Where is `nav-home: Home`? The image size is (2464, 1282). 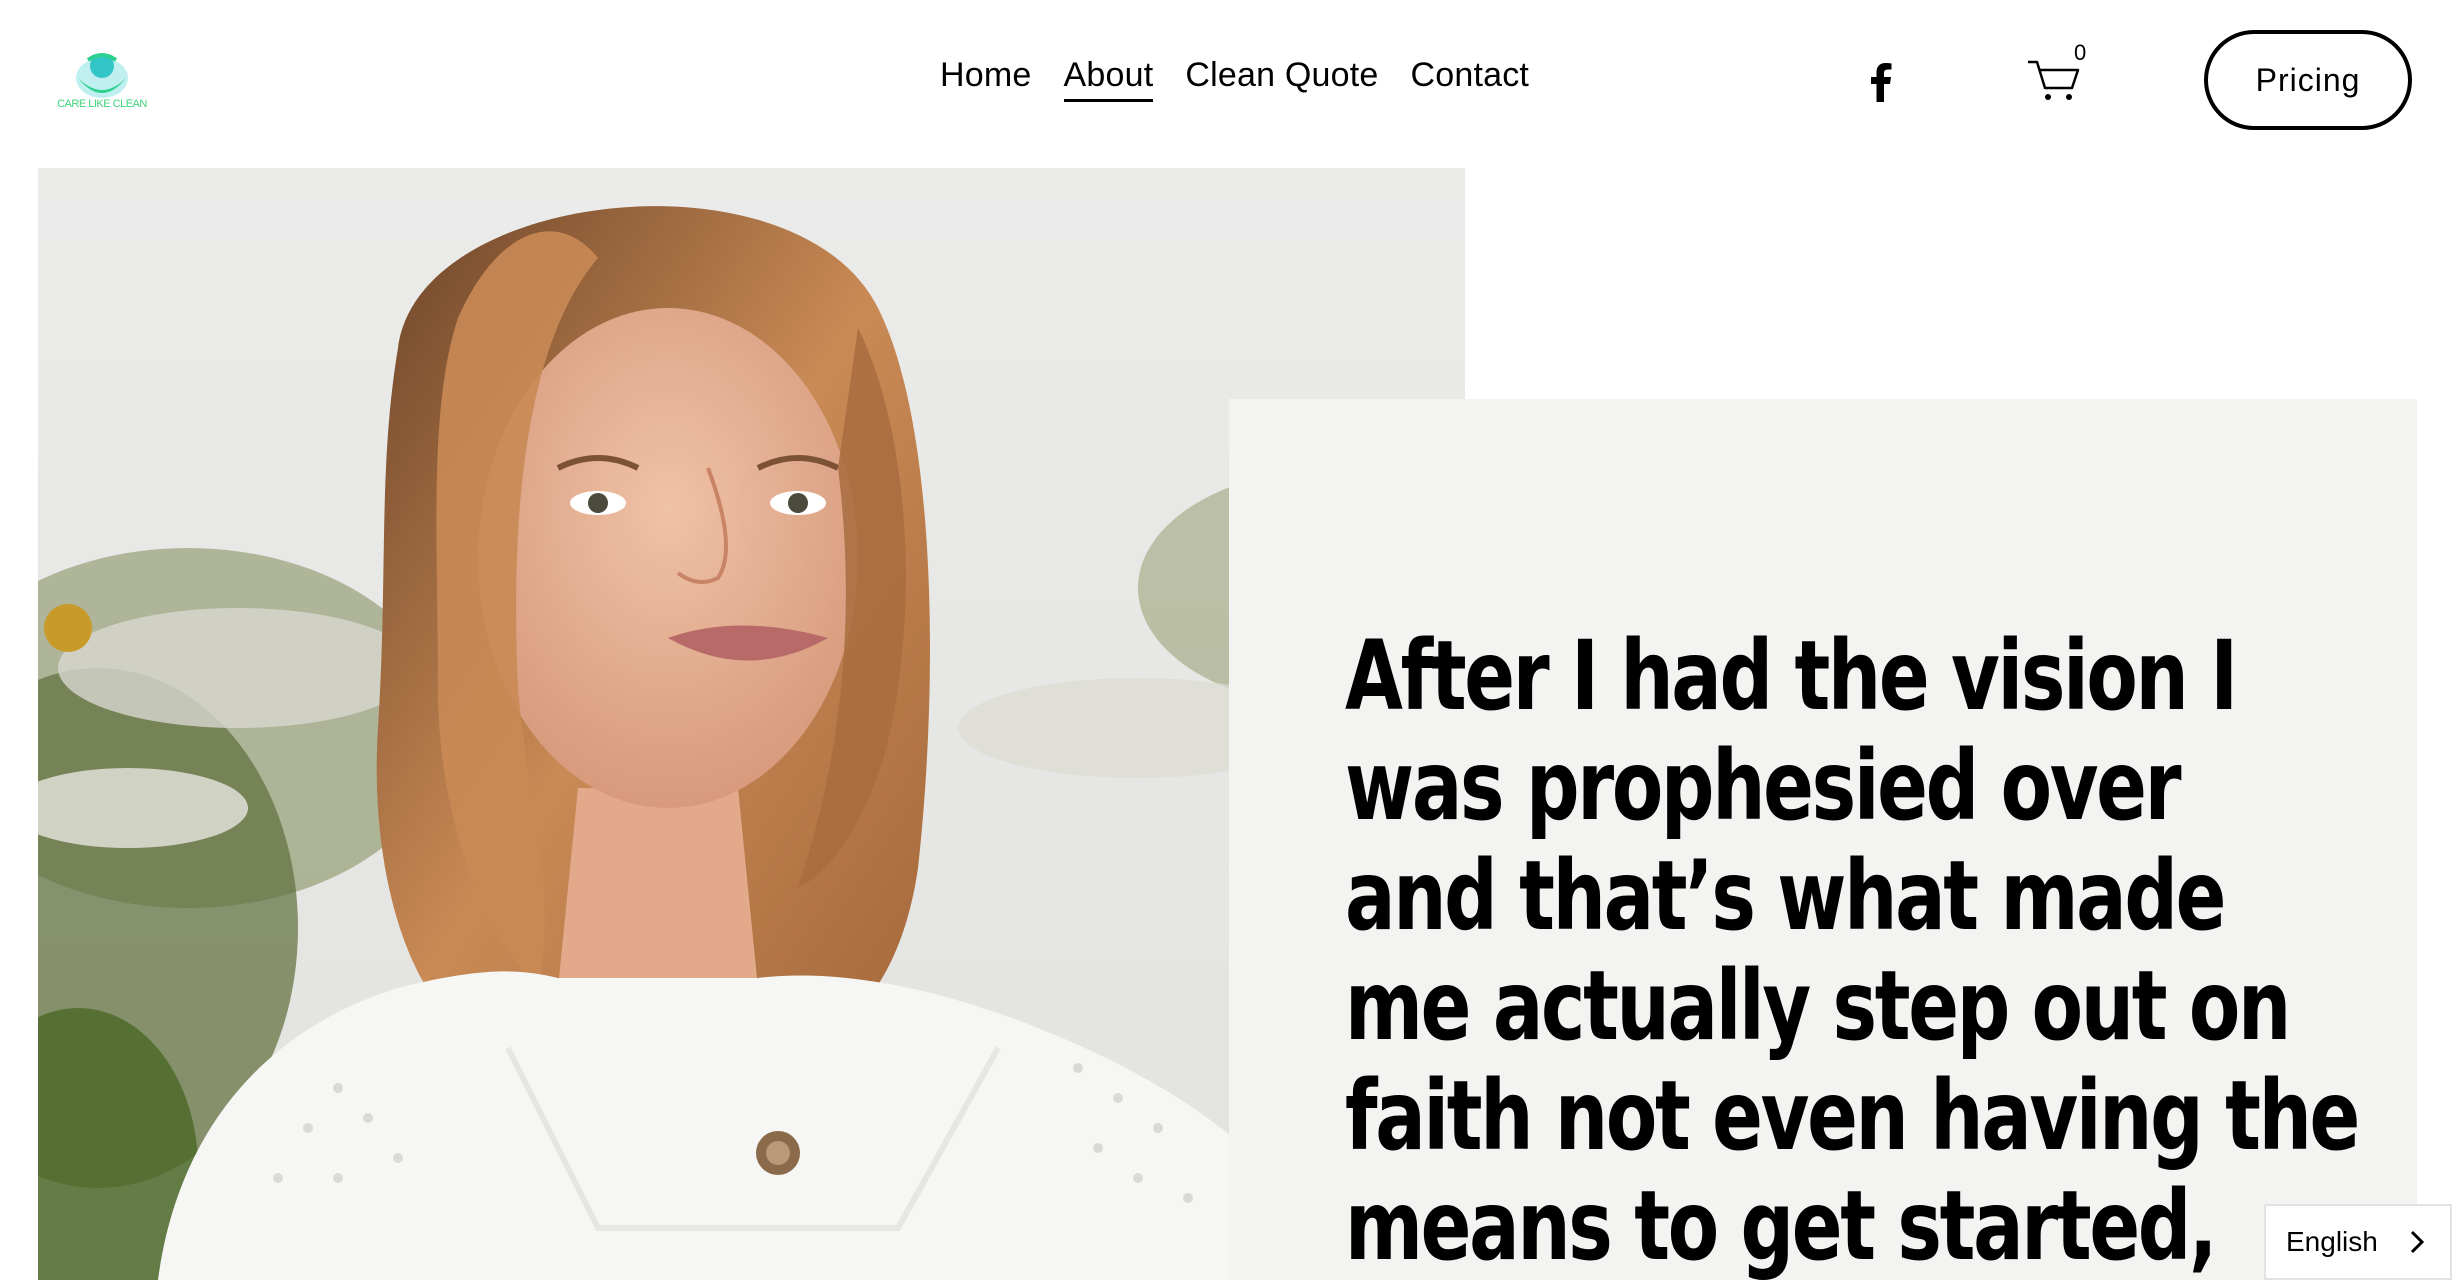
nav-home: Home is located at coordinates (986, 79).